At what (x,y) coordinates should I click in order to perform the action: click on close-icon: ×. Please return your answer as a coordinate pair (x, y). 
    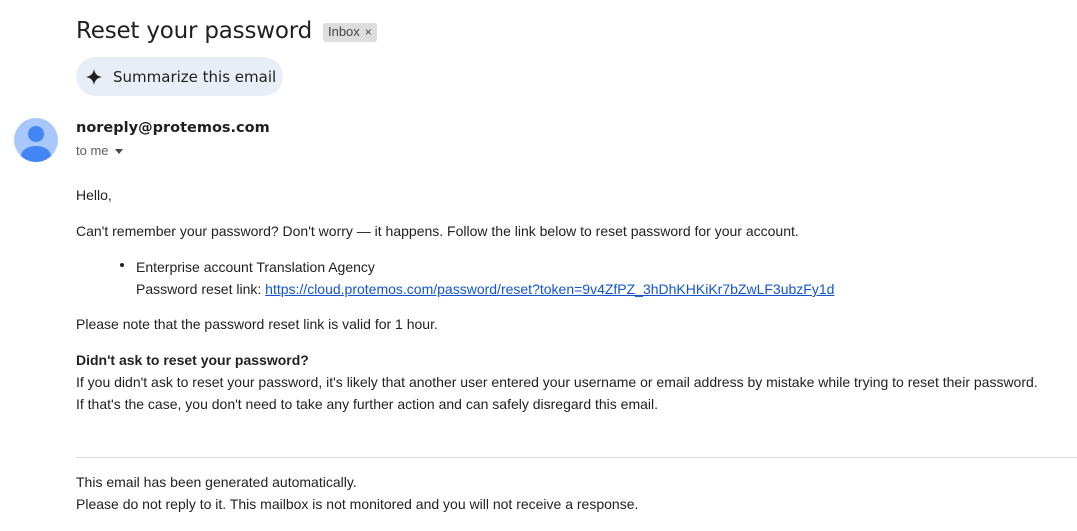
    Looking at the image, I should click on (368, 32).